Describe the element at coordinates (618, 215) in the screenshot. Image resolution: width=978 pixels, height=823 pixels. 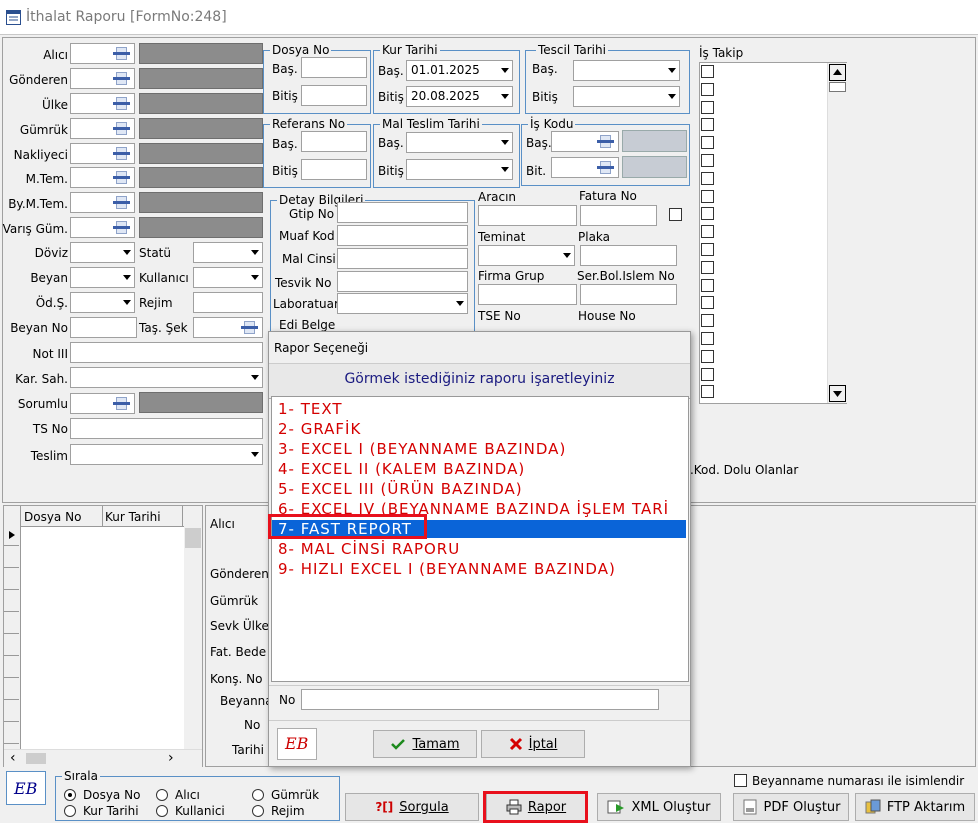
I see `fatura-no-input` at that location.